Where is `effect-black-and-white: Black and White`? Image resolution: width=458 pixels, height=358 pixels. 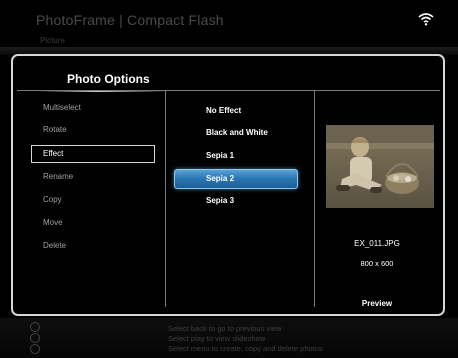
effect-black-and-white: Black and White is located at coordinates (237, 132).